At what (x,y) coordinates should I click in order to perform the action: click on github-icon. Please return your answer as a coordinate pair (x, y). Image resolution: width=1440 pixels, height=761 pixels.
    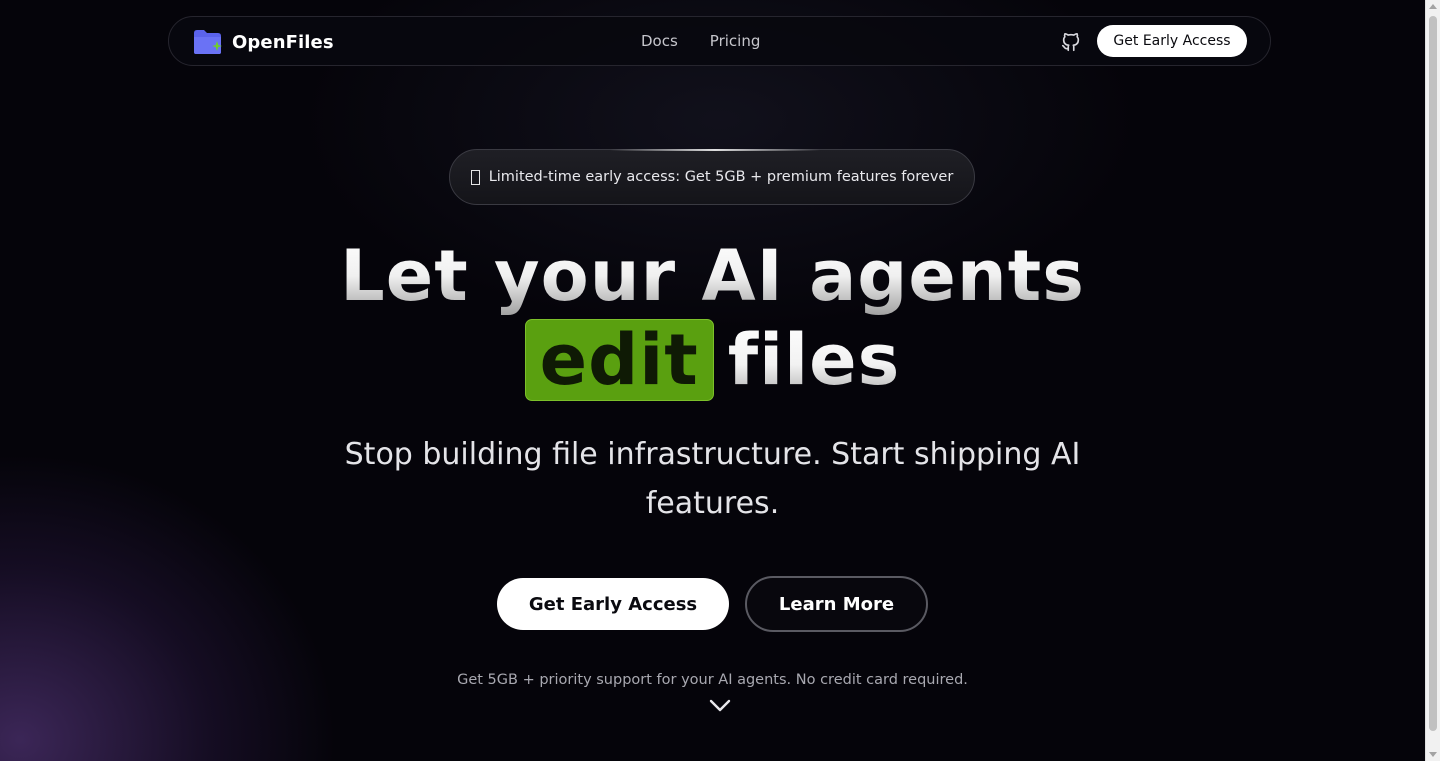
    Looking at the image, I should click on (1071, 42).